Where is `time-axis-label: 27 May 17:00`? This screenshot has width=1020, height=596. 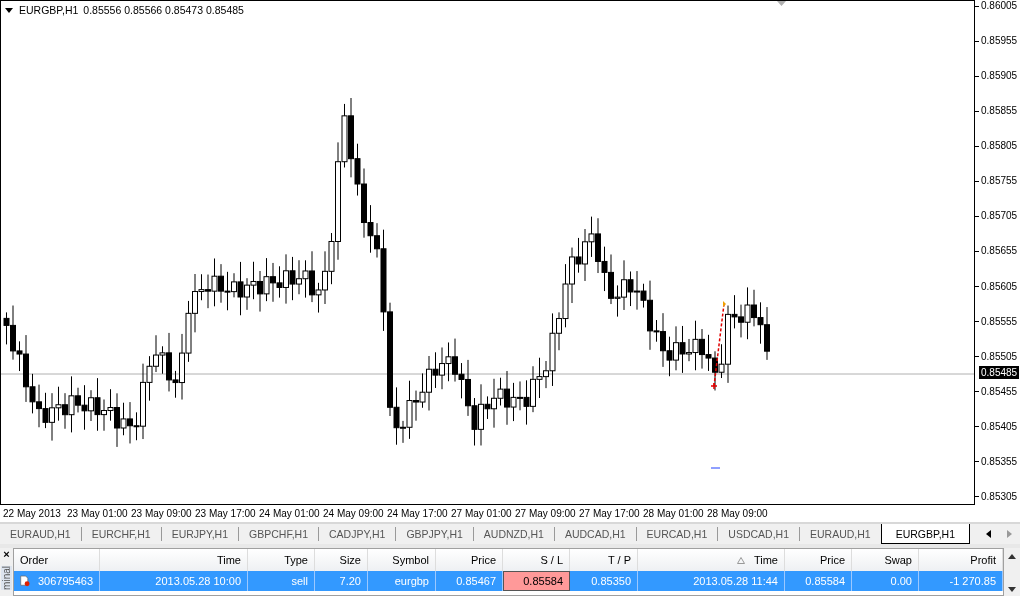
time-axis-label: 27 May 17:00 is located at coordinates (610, 513).